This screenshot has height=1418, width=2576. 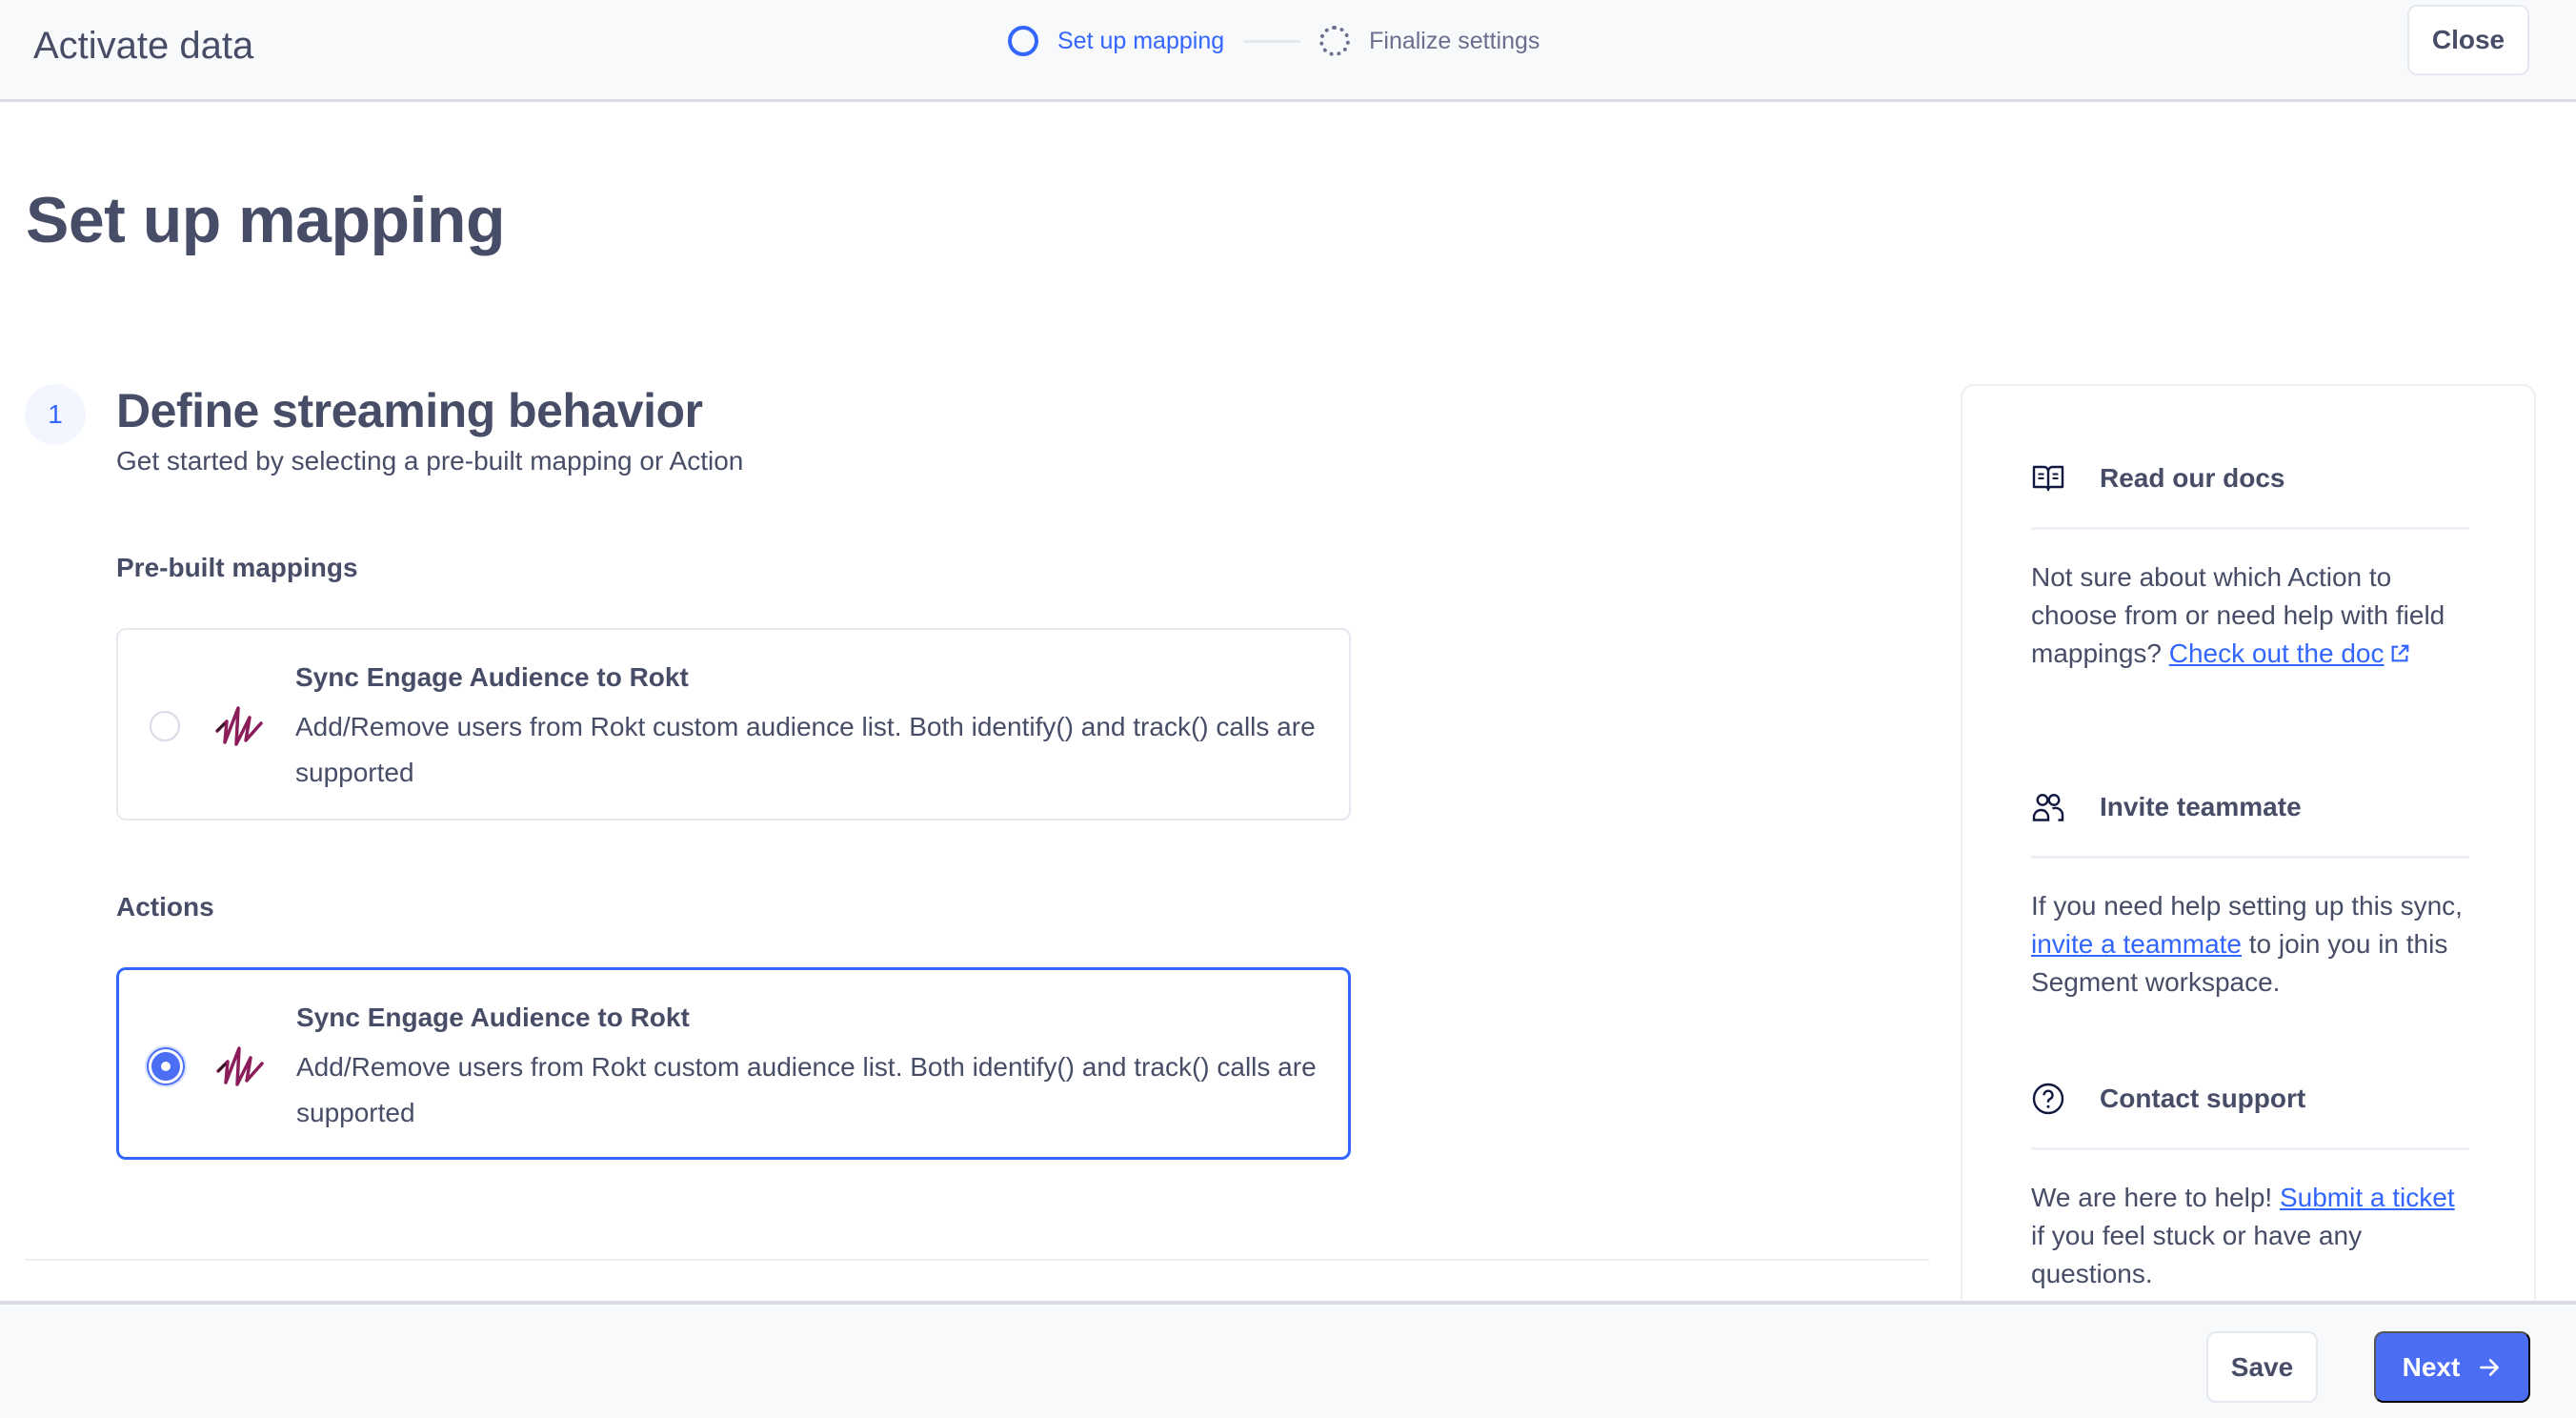 I want to click on submit-ticket-link: Submit a ticket, so click(x=2367, y=1197).